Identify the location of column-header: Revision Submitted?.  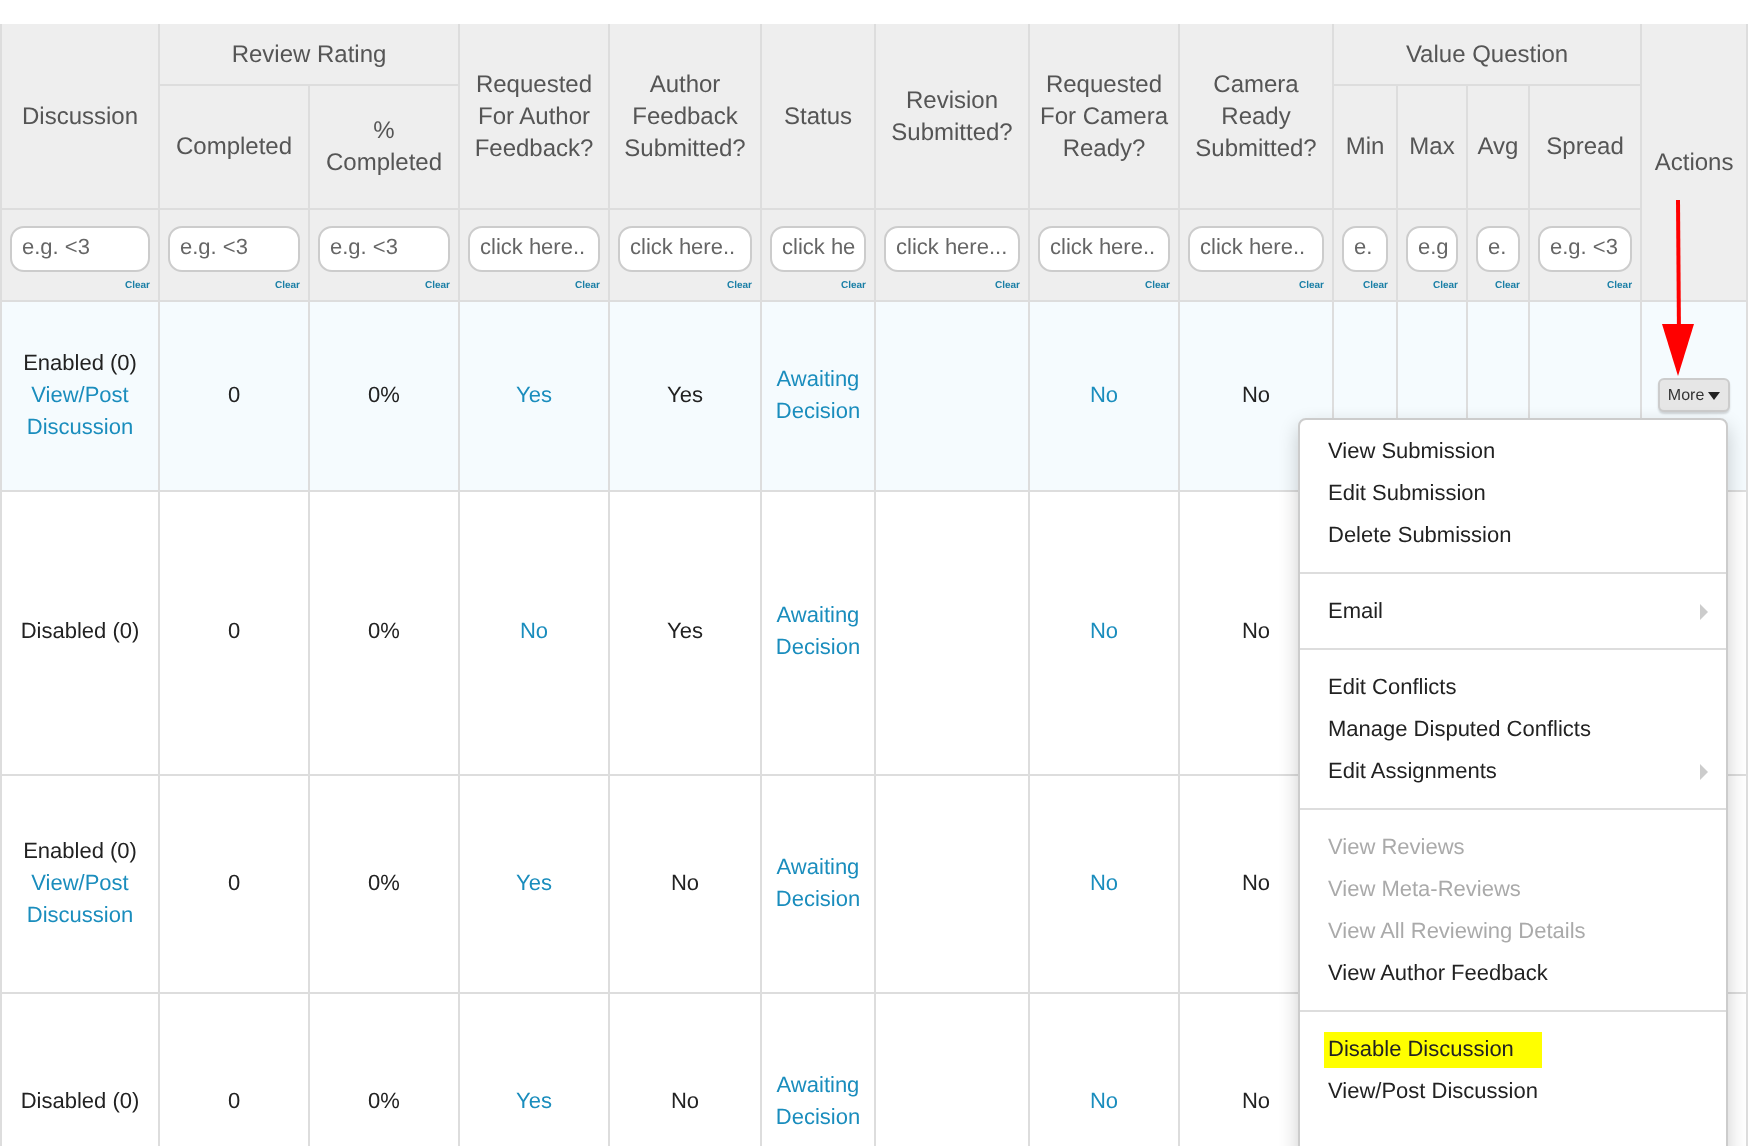
(952, 116).